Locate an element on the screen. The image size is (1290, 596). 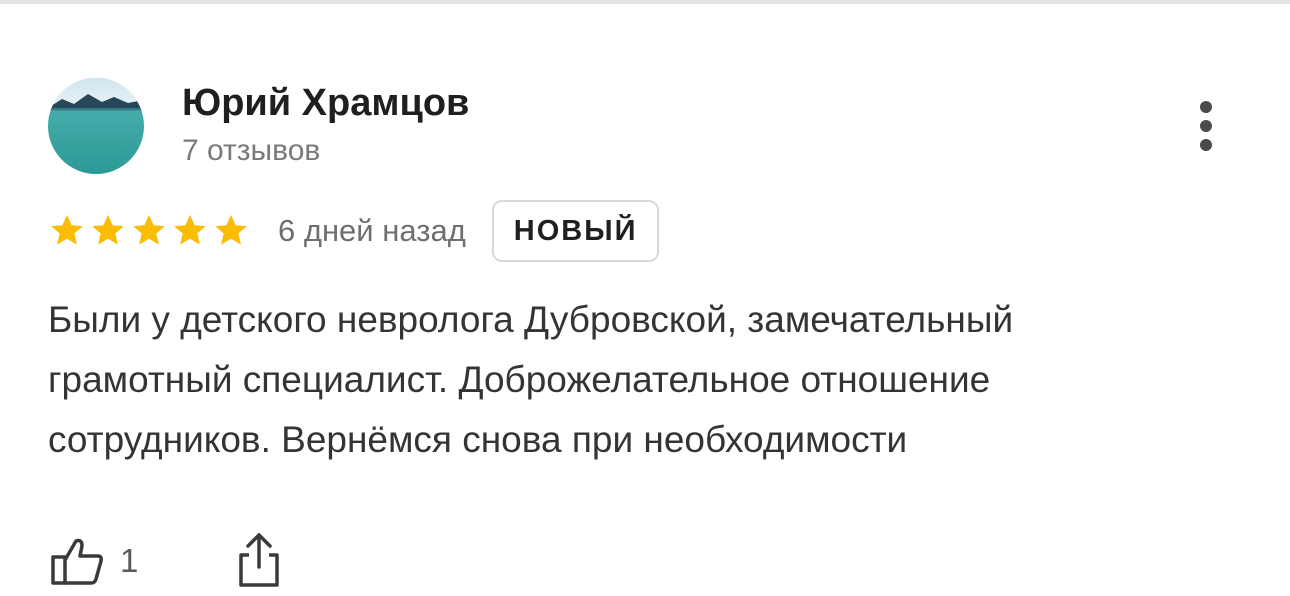
like-count: 1 is located at coordinates (129, 560).